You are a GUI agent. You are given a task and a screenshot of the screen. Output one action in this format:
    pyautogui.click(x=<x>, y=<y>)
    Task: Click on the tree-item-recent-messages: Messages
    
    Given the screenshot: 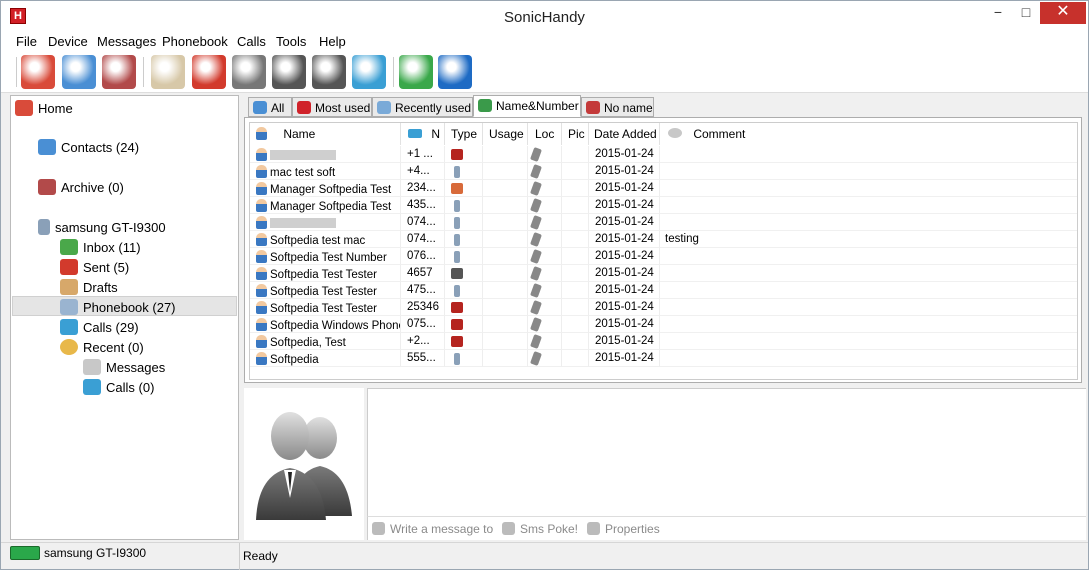 What is the action you would take?
    pyautogui.click(x=124, y=367)
    